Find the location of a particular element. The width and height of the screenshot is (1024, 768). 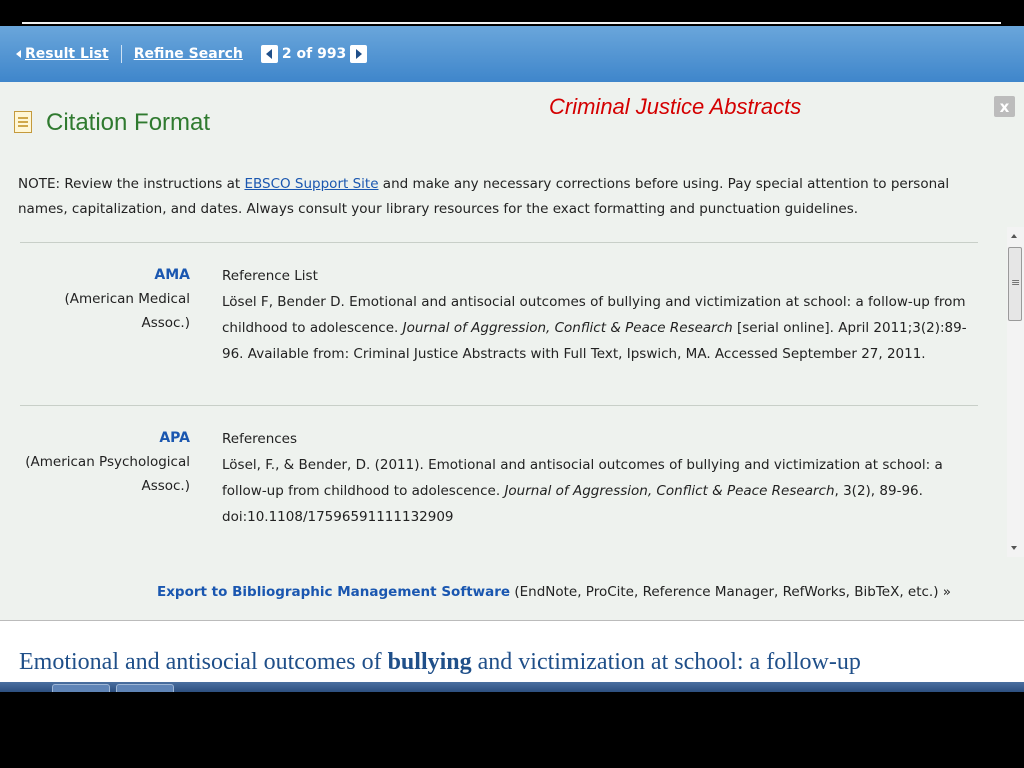

citation-style-label: AMA (American Medical Assoc.) is located at coordinates (105, 299).